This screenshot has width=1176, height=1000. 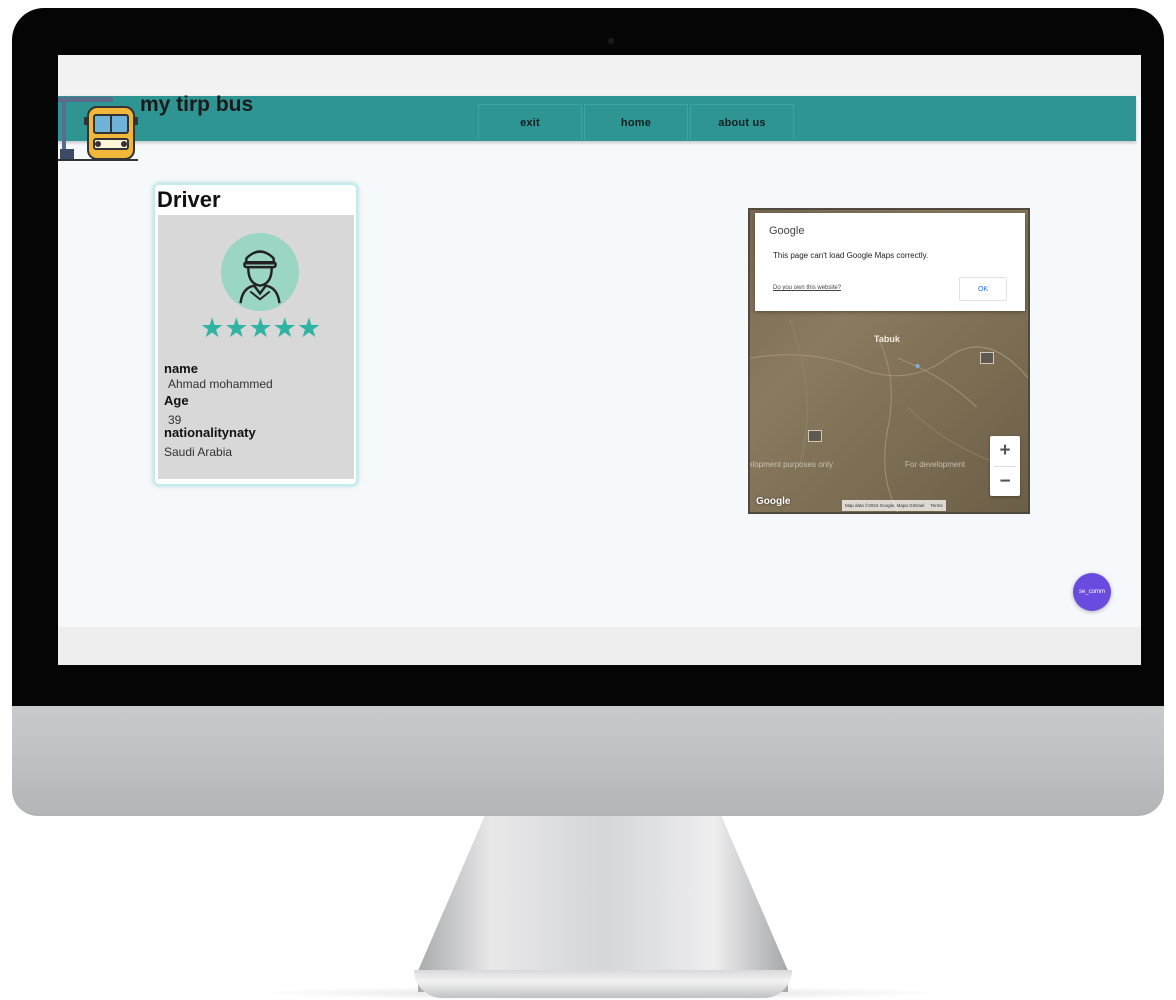 I want to click on driver-name-label: name, so click(x=181, y=368).